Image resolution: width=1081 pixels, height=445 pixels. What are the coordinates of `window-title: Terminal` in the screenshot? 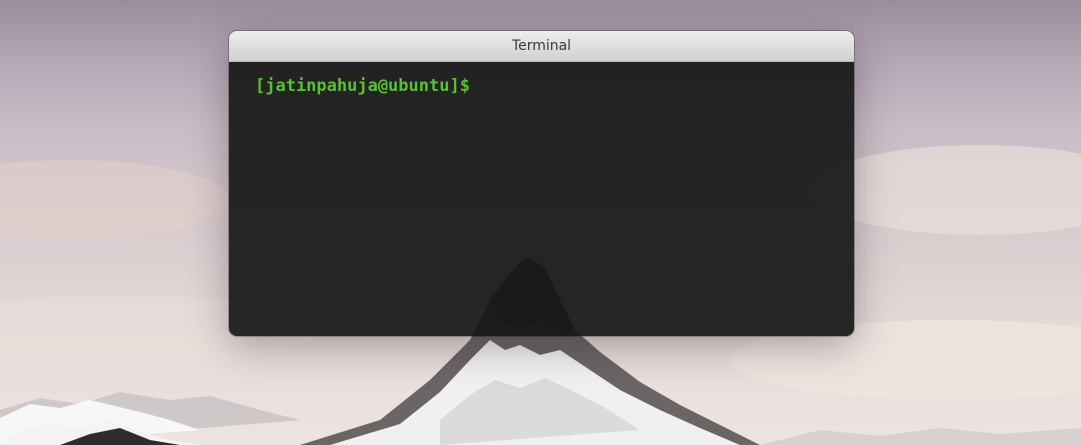 It's located at (541, 46).